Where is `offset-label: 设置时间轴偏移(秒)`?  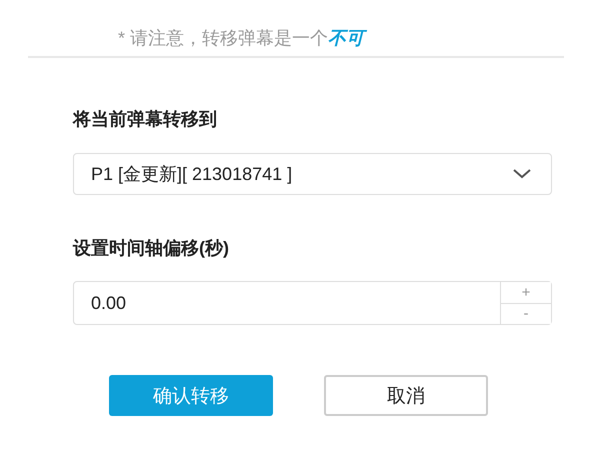 offset-label: 设置时间轴偏移(秒) is located at coordinates (151, 248).